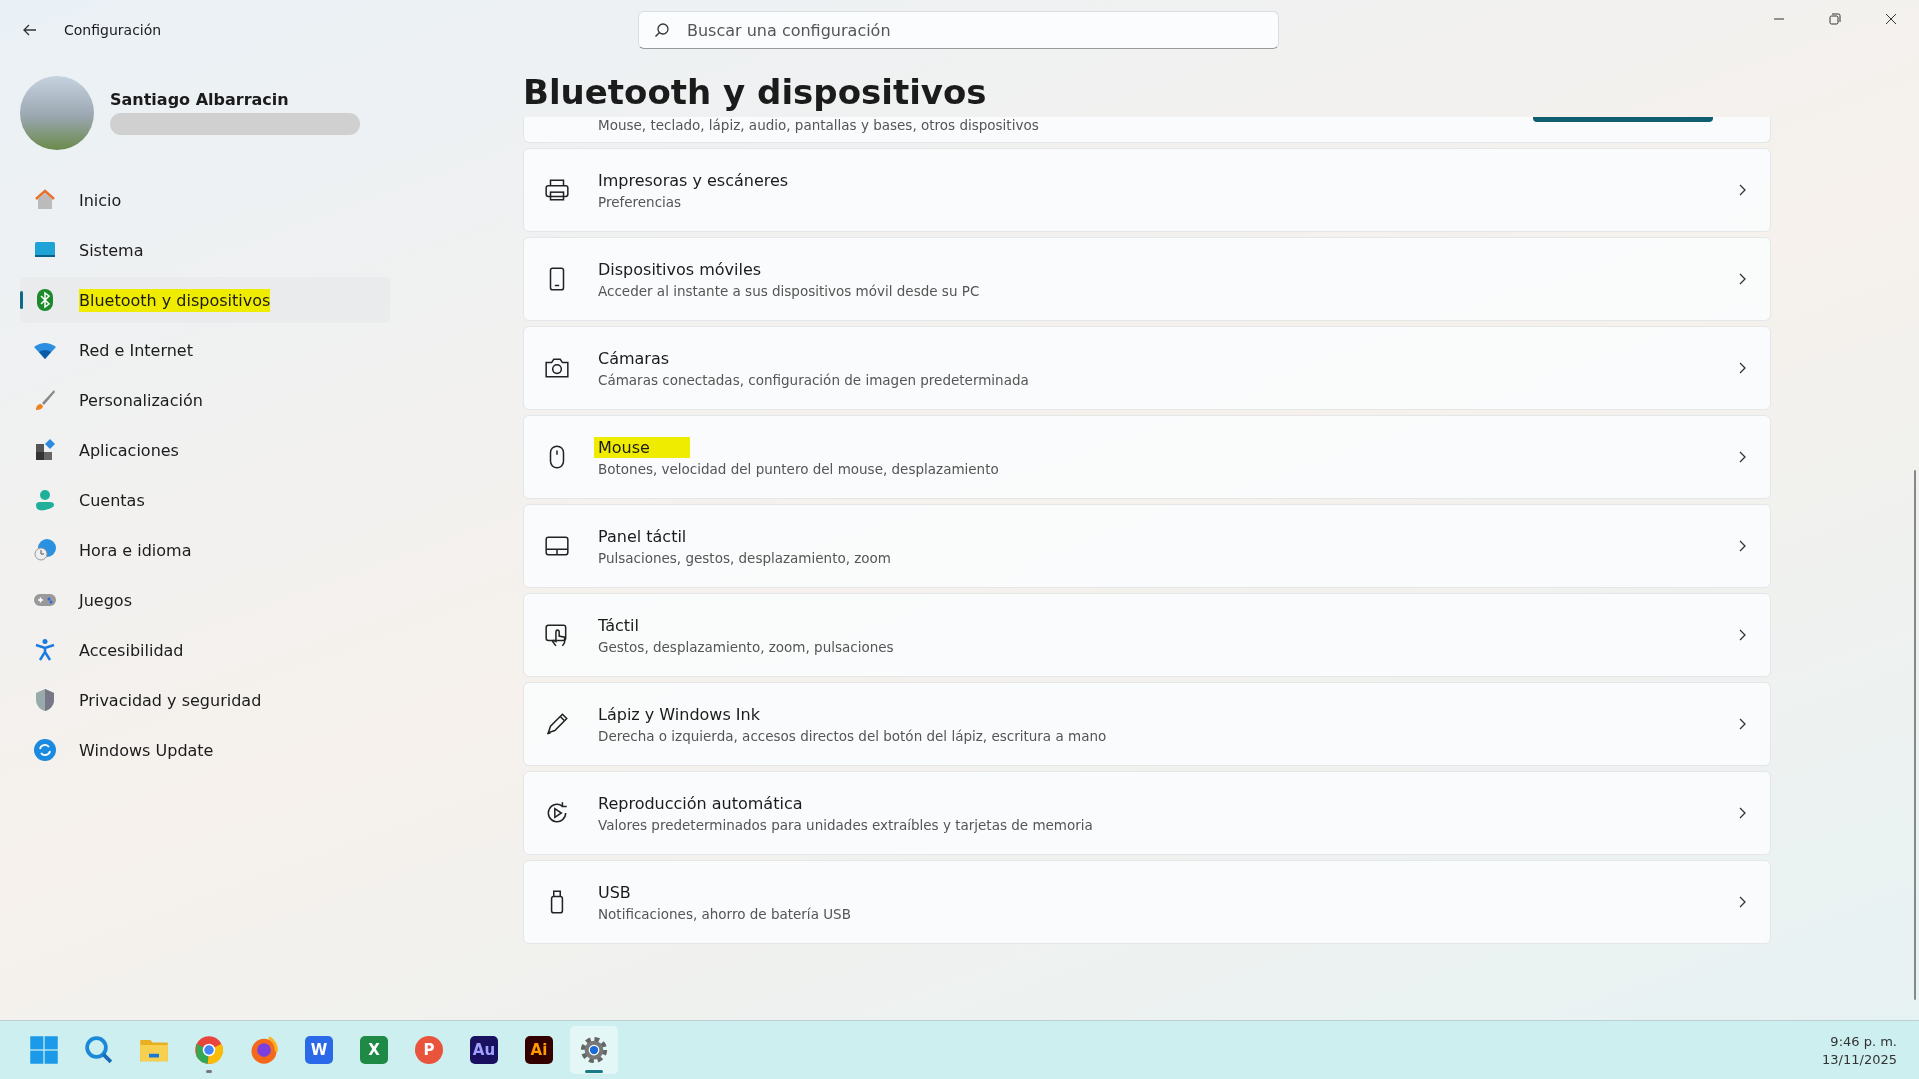  What do you see at coordinates (113, 30) in the screenshot?
I see `window-title: Configuración` at bounding box center [113, 30].